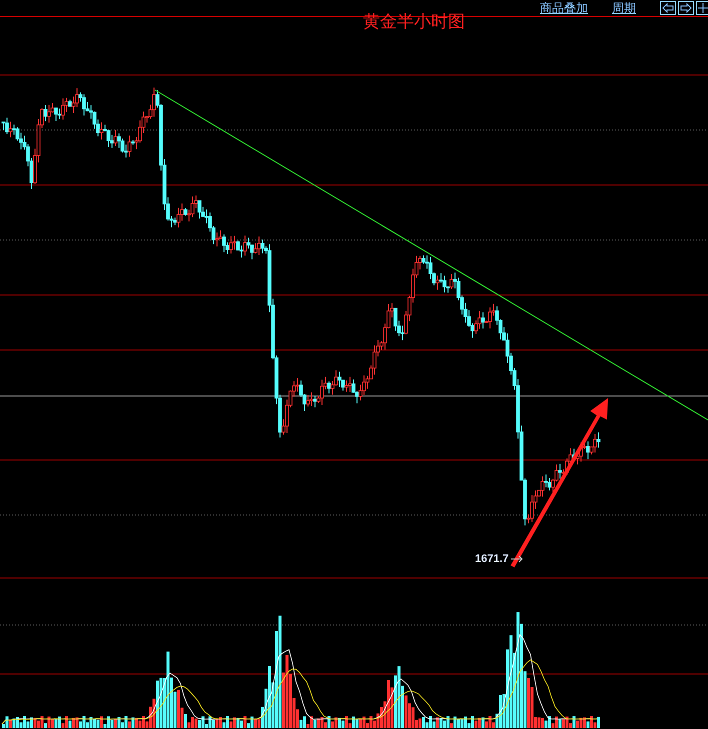 This screenshot has height=729, width=708. Describe the element at coordinates (624, 8) in the screenshot. I see `toolbar-link: 周期` at that location.